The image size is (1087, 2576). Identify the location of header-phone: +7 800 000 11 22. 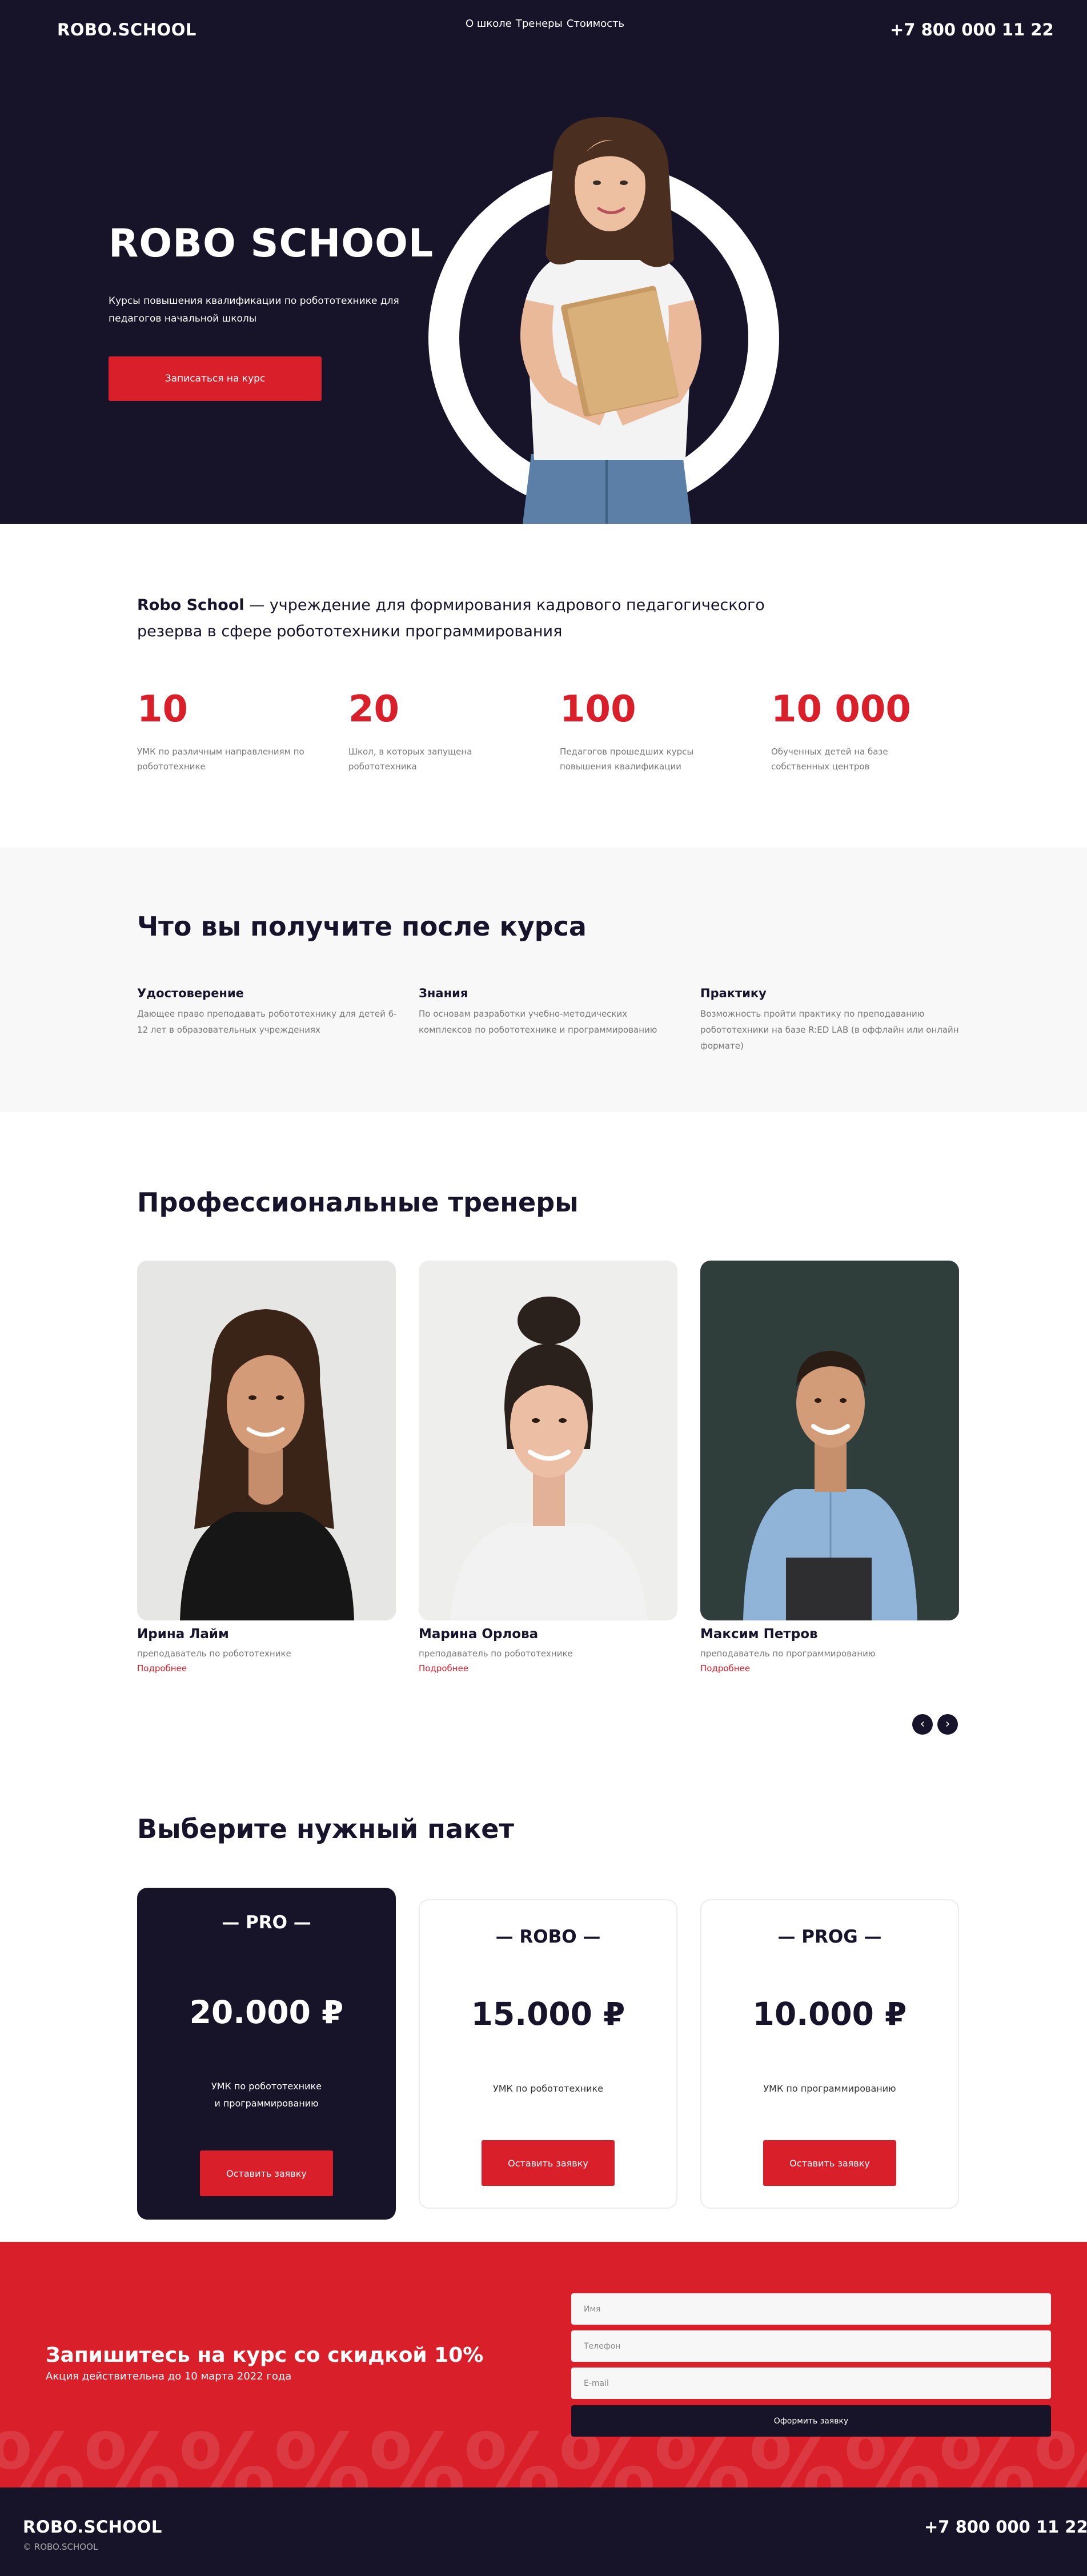
(972, 29).